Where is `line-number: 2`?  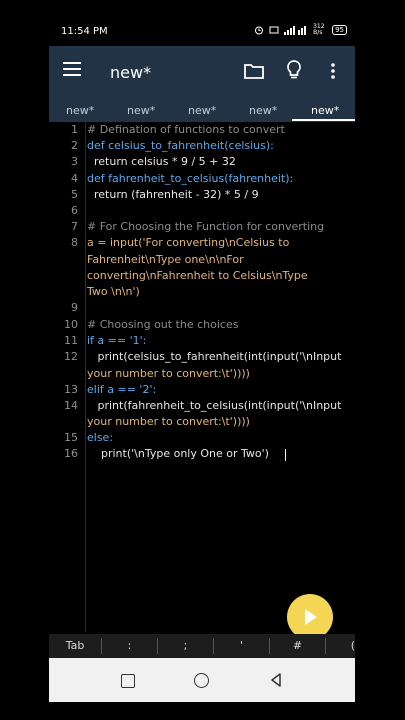
line-number: 2 is located at coordinates (74, 145).